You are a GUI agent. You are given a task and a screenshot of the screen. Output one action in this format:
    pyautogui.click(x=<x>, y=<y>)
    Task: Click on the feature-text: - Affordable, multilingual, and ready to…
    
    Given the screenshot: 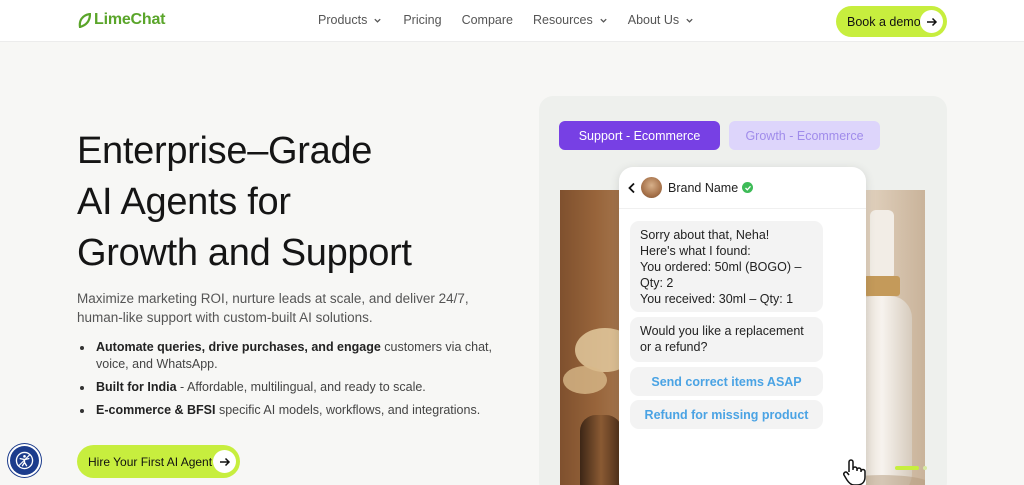 What is the action you would take?
    pyautogui.click(x=301, y=387)
    